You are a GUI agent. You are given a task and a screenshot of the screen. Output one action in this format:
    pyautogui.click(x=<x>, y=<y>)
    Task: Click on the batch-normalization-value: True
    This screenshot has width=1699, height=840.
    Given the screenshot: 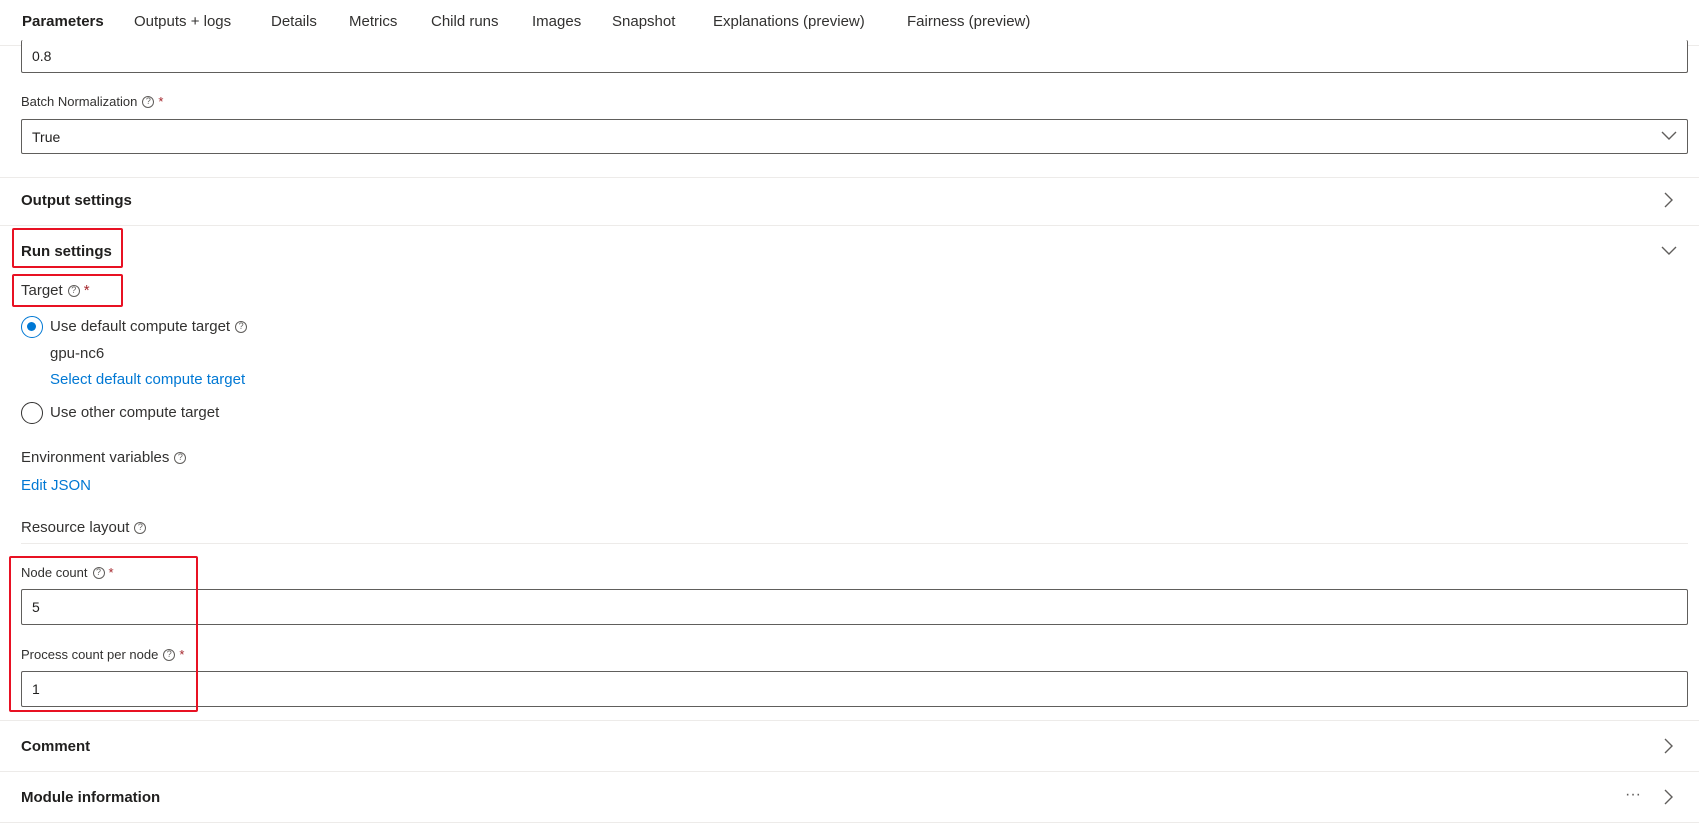 What is the action you would take?
    pyautogui.click(x=46, y=136)
    